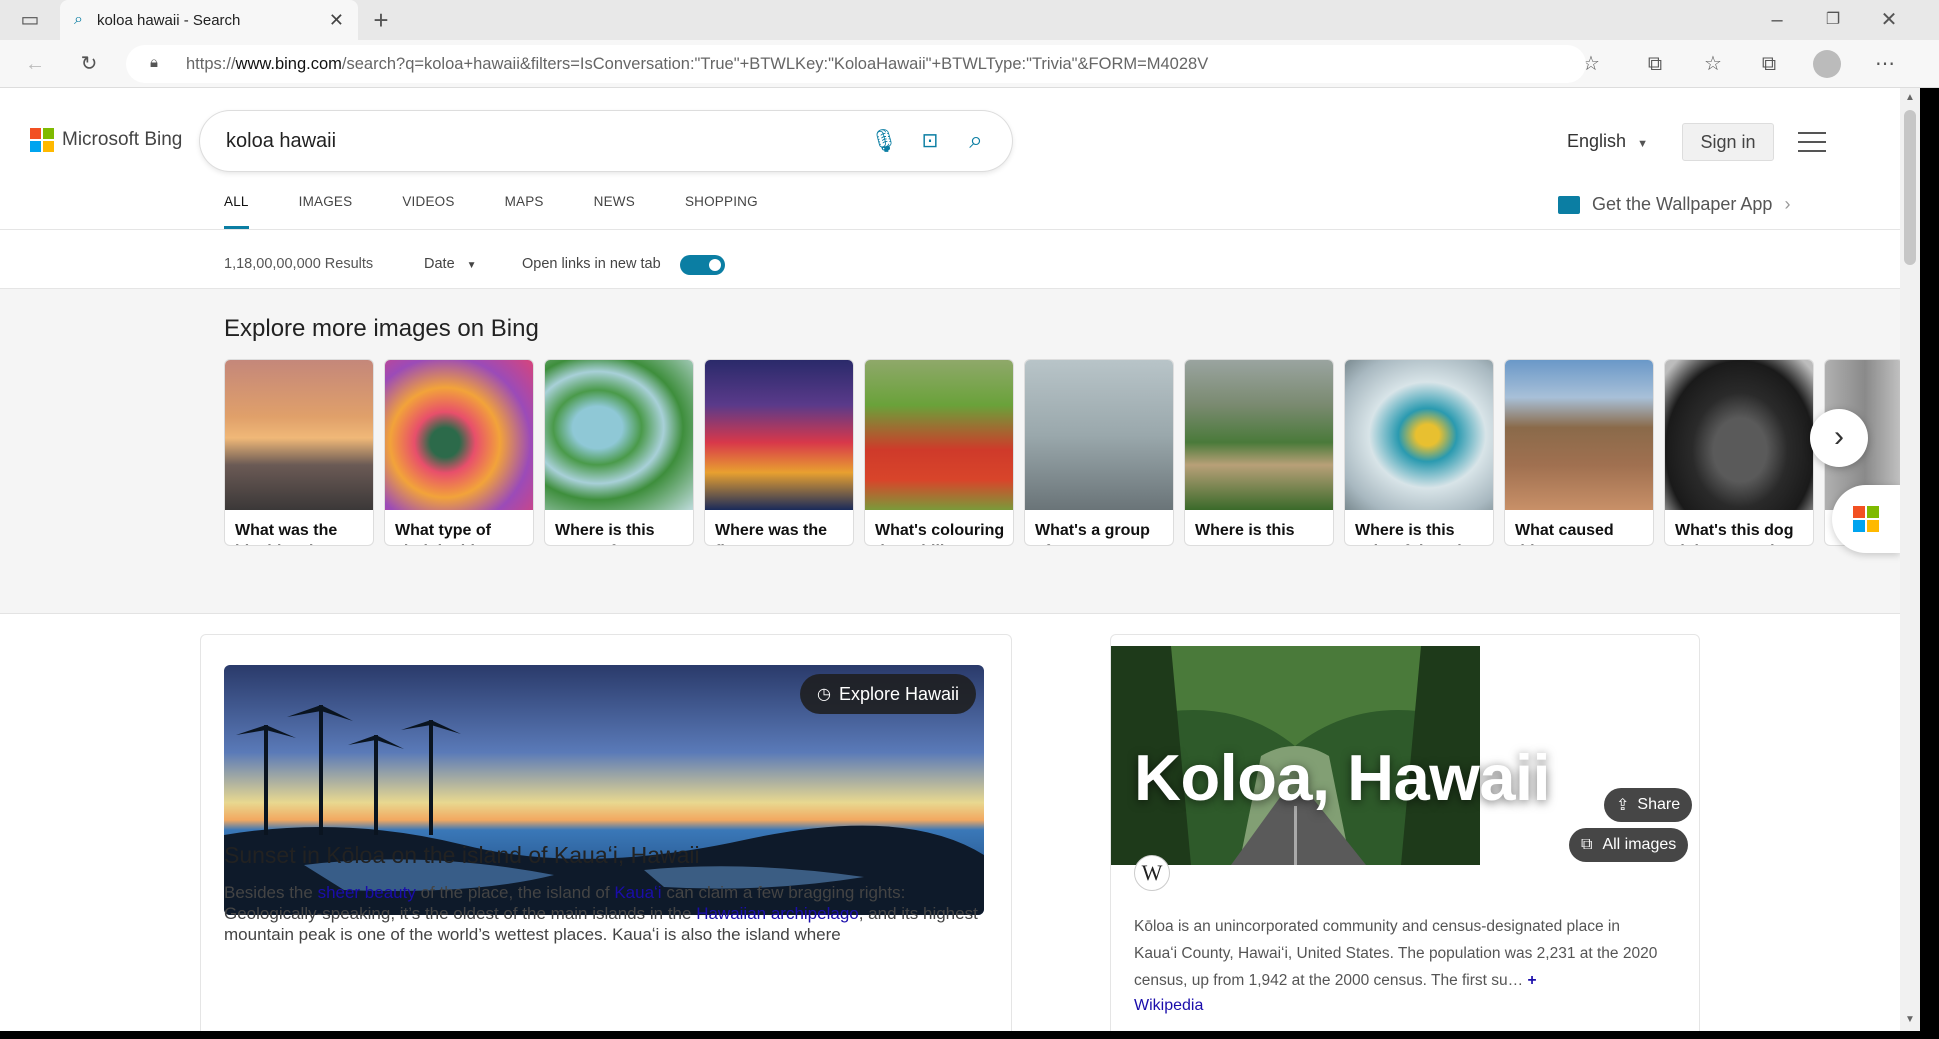 This screenshot has height=1039, width=1939. Describe the element at coordinates (236, 211) in the screenshot. I see `tab-all: ALL` at that location.